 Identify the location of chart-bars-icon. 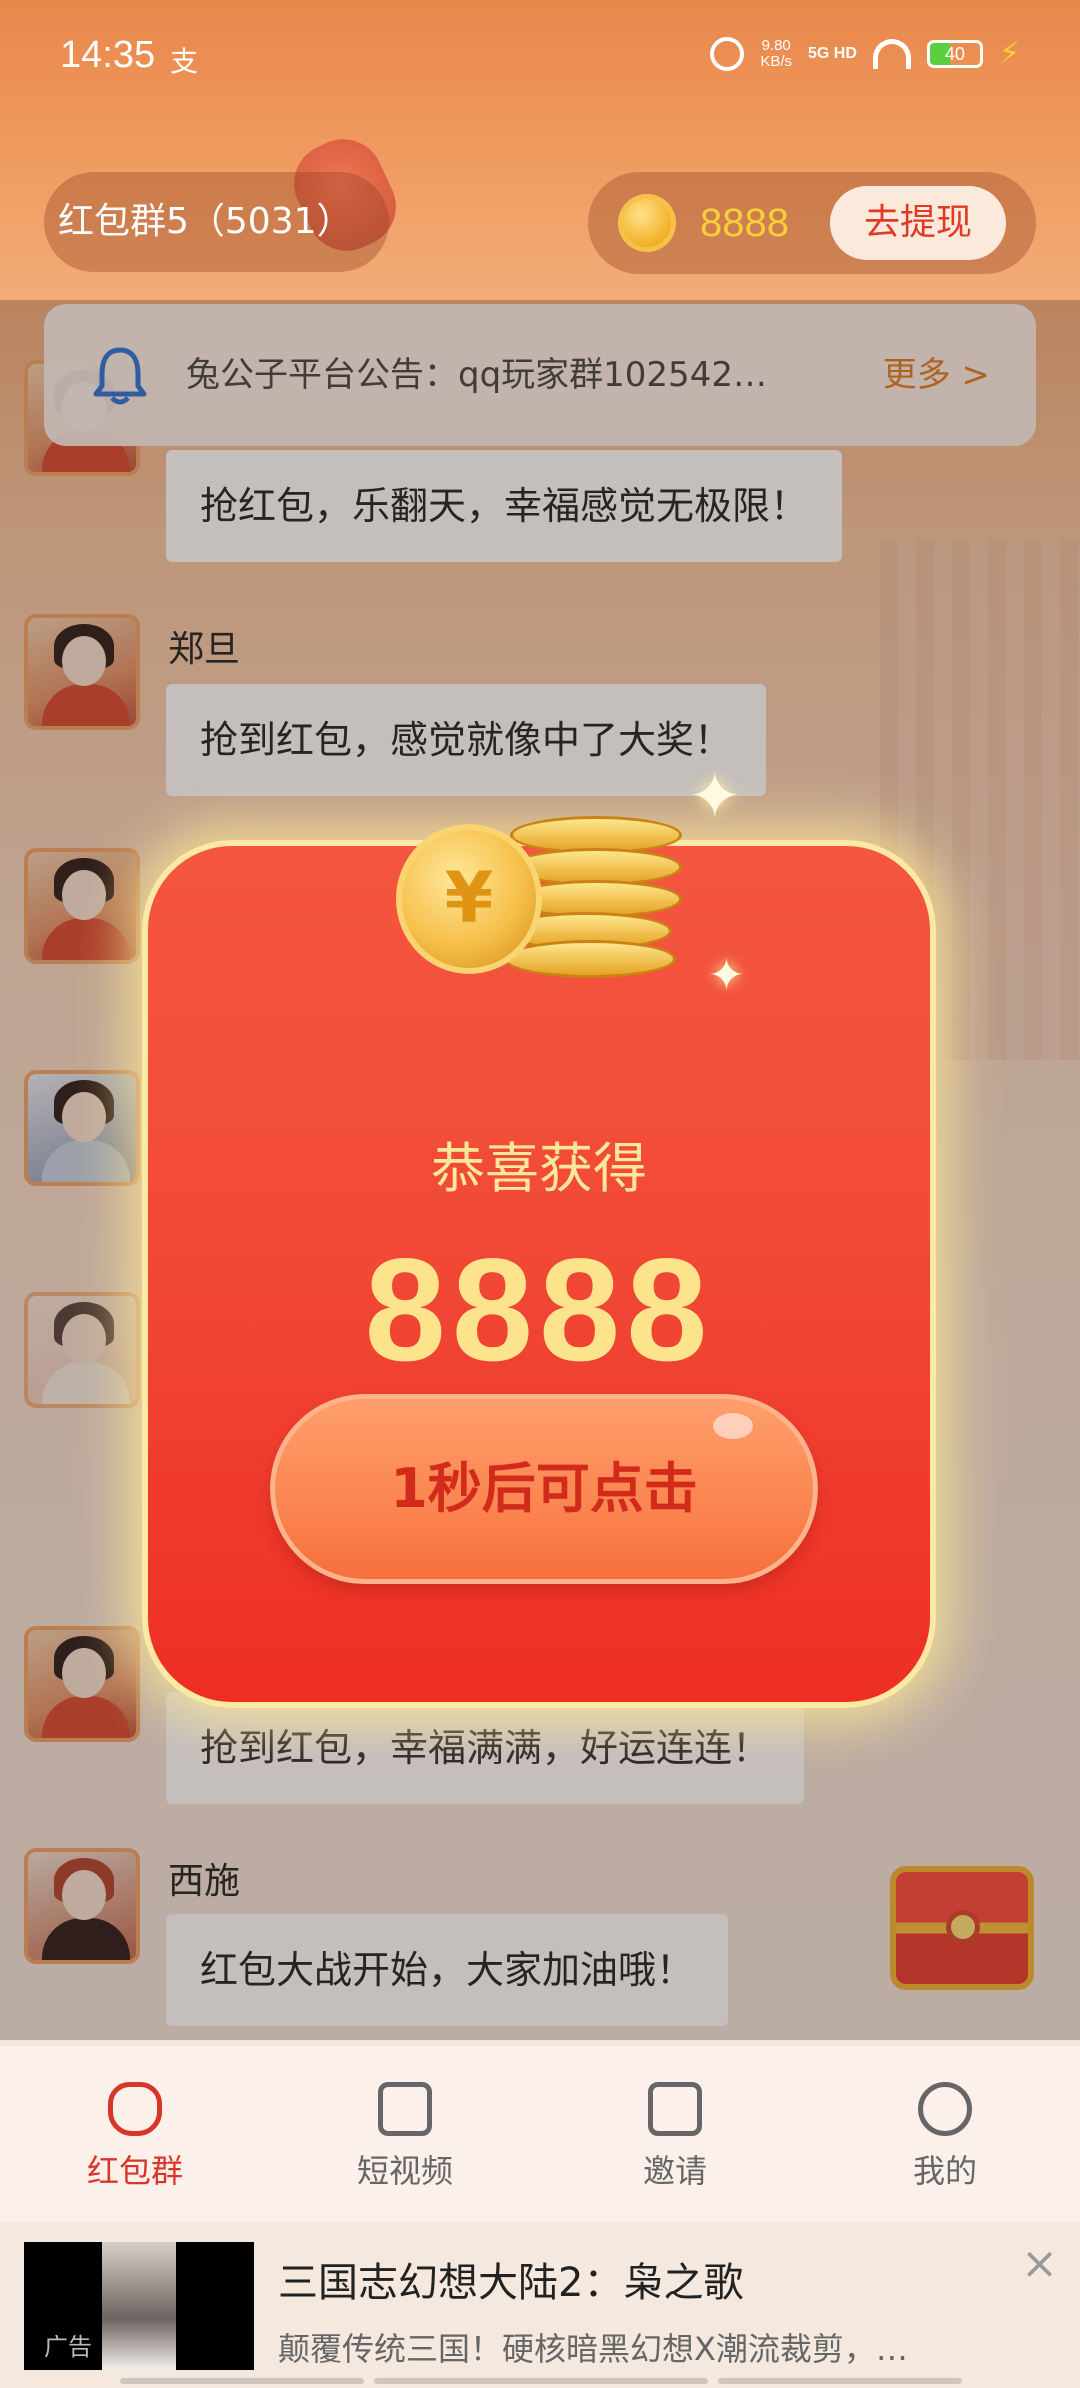
(675, 2109).